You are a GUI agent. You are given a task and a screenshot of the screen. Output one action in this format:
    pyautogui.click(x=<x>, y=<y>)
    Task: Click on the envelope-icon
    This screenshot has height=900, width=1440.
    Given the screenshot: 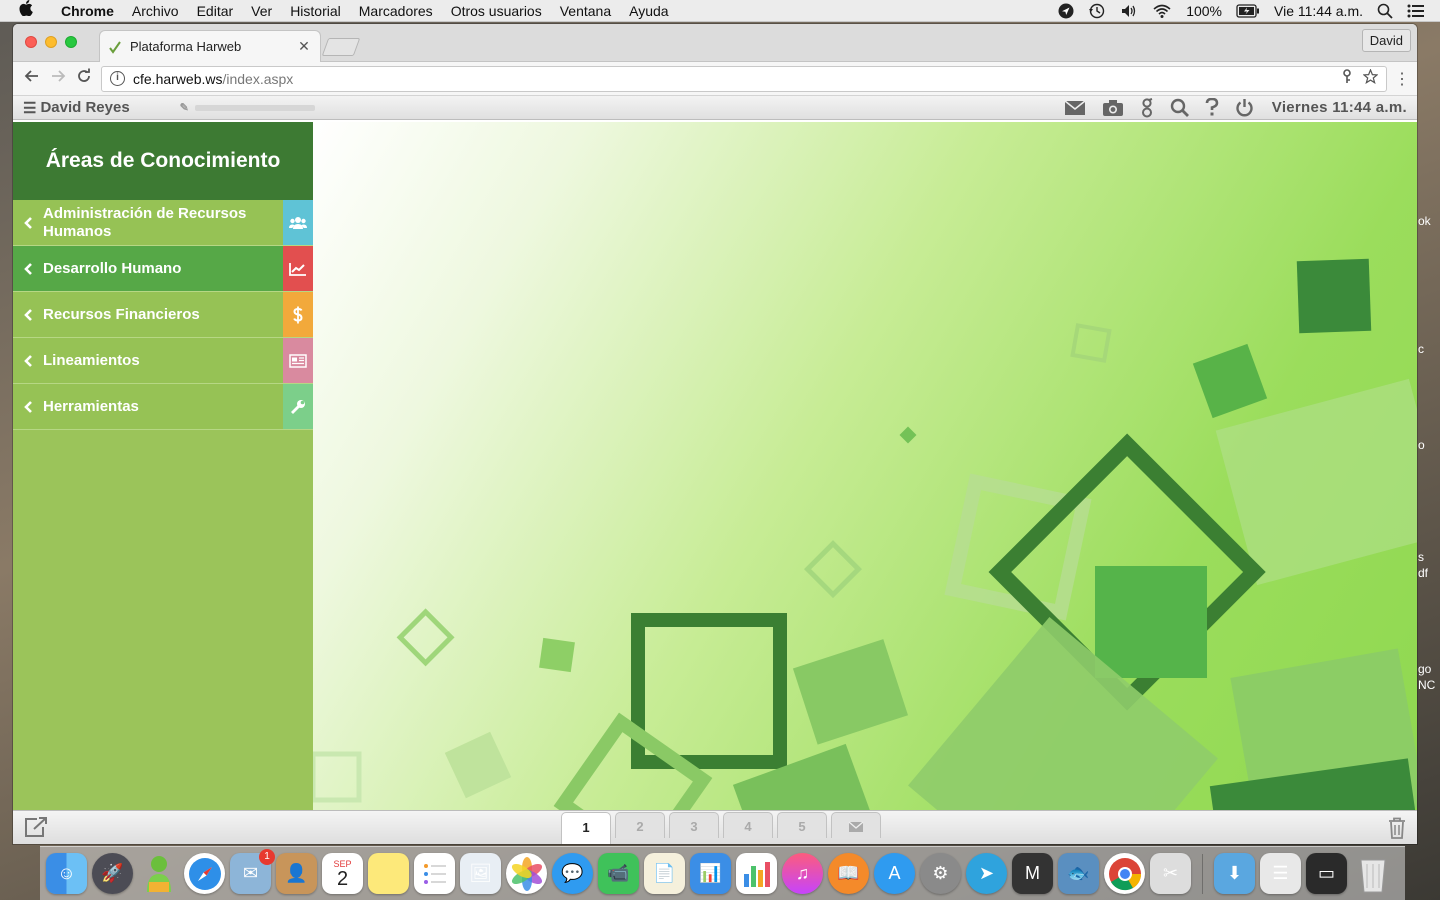 What is the action you would take?
    pyautogui.click(x=1075, y=107)
    